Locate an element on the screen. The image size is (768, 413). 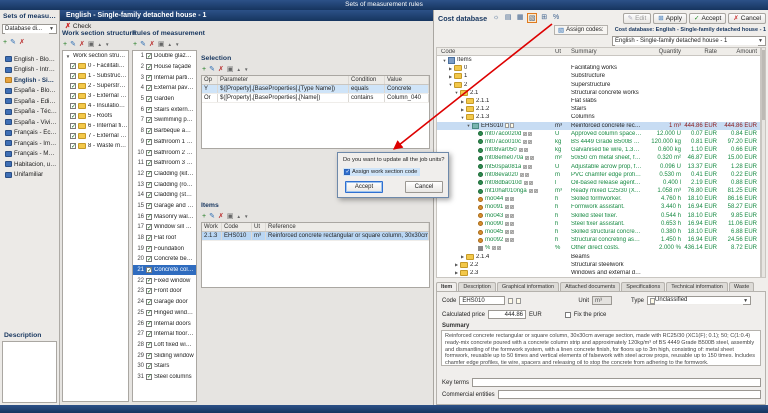
rule-row: 4 External paving / Ou is located at coordinates (164, 88).